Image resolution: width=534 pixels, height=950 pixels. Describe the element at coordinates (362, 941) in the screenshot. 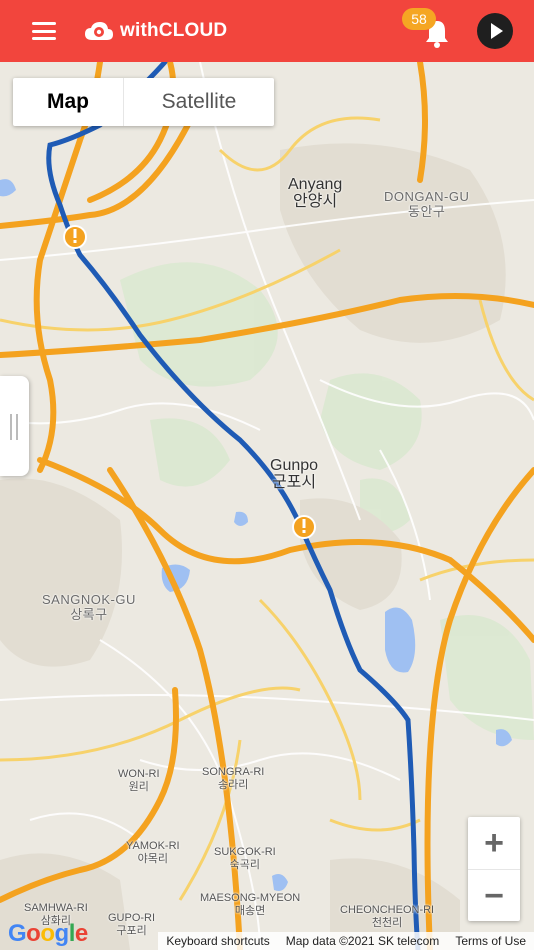

I see `map-data-text: Map data ©2021 SK telecom` at that location.